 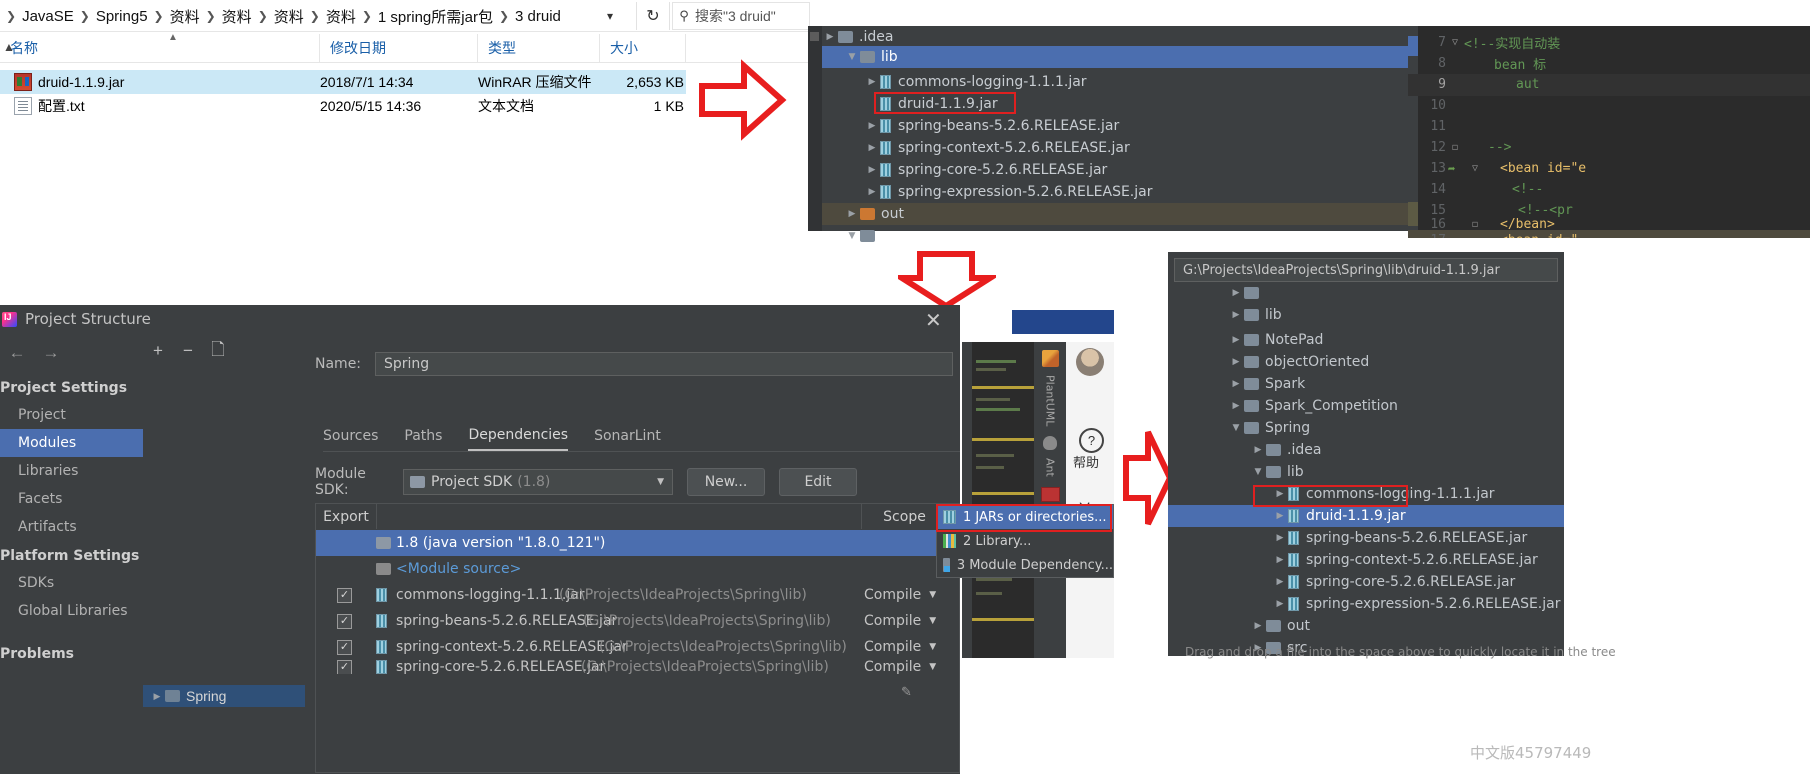 I want to click on ant-label: Ant, so click(x=1050, y=467).